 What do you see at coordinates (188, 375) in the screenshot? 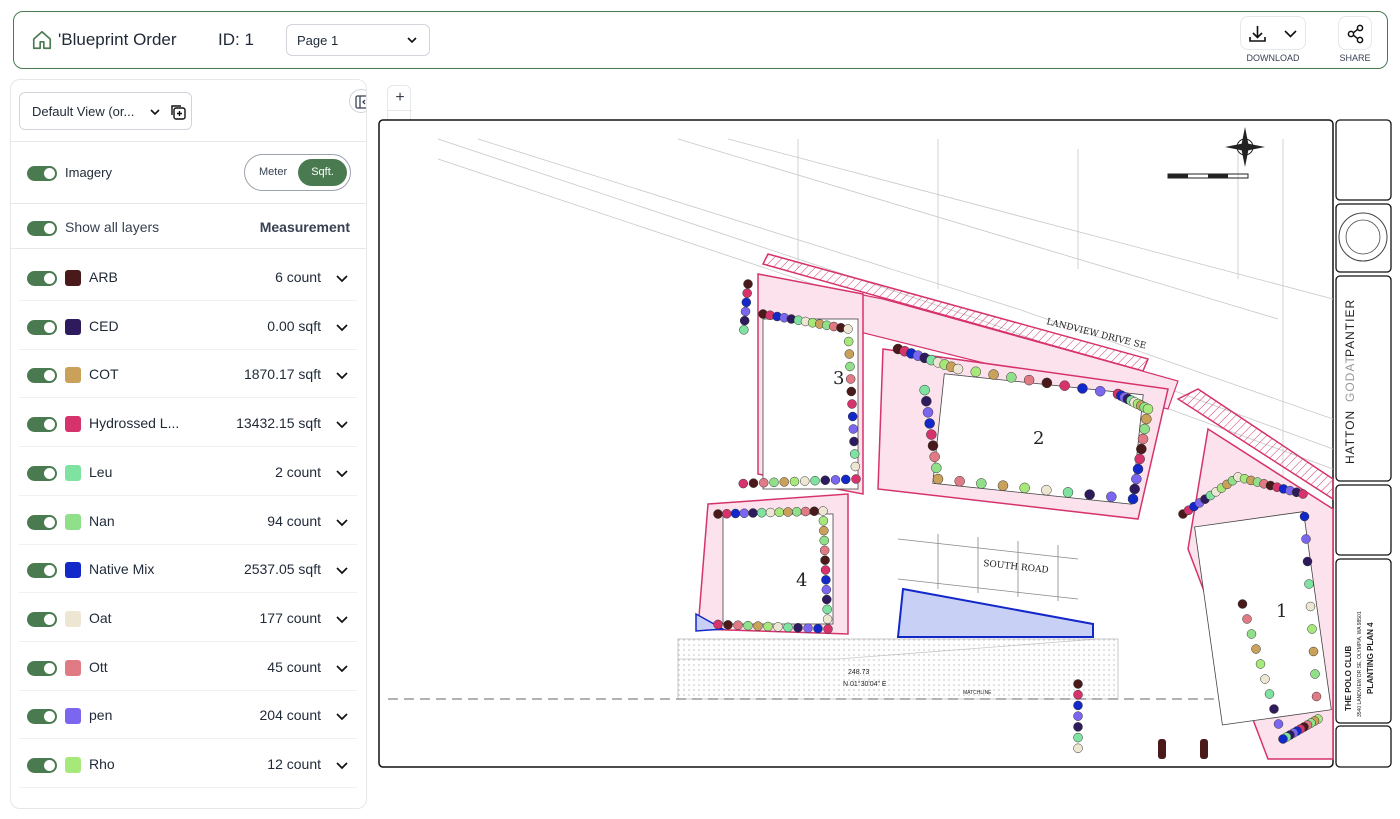
I see `layer-row: COT 1870.17 sqft` at bounding box center [188, 375].